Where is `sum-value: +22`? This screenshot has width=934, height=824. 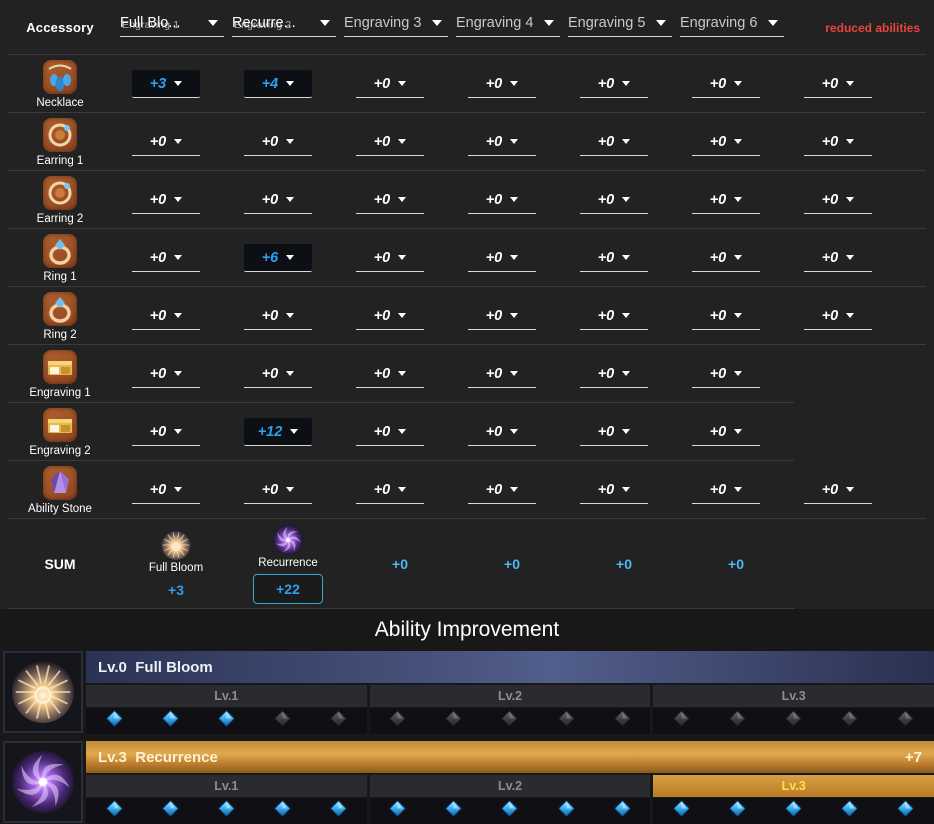 sum-value: +22 is located at coordinates (288, 588).